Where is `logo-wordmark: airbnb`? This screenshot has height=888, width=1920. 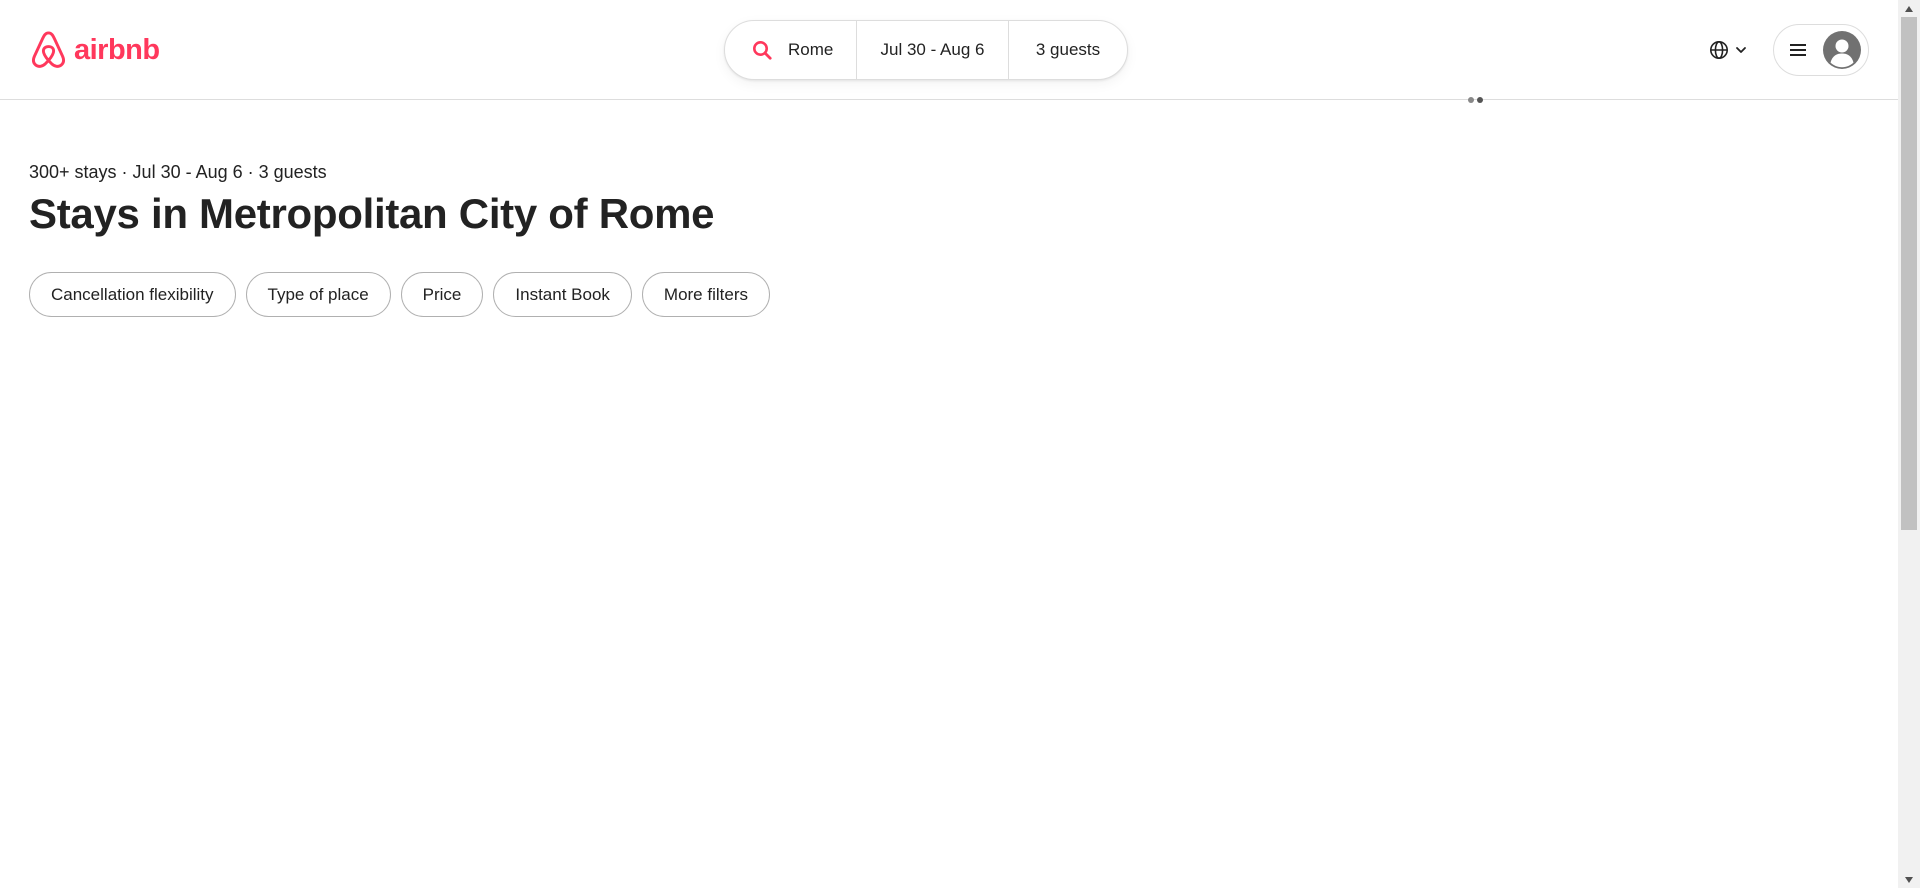 logo-wordmark: airbnb is located at coordinates (117, 50).